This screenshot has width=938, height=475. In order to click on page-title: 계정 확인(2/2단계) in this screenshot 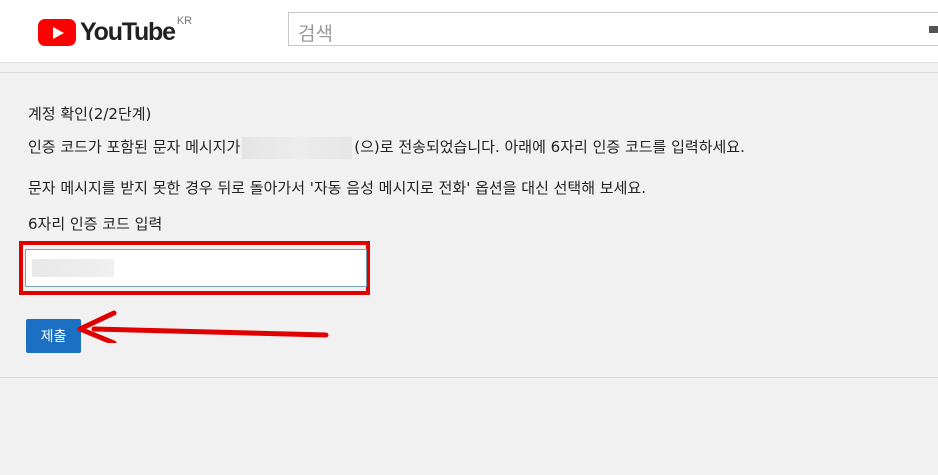, I will do `click(90, 114)`.